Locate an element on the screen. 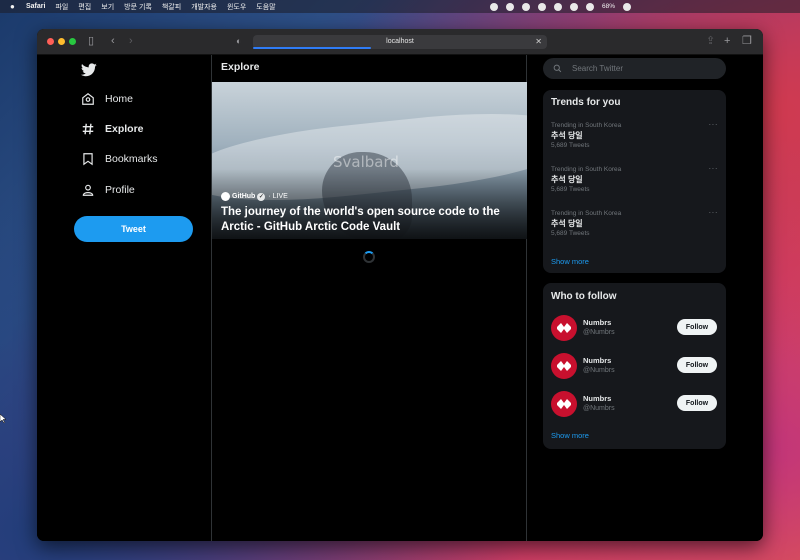 This screenshot has height=560, width=800. who-to-follow-title: Who to follow is located at coordinates (584, 296).